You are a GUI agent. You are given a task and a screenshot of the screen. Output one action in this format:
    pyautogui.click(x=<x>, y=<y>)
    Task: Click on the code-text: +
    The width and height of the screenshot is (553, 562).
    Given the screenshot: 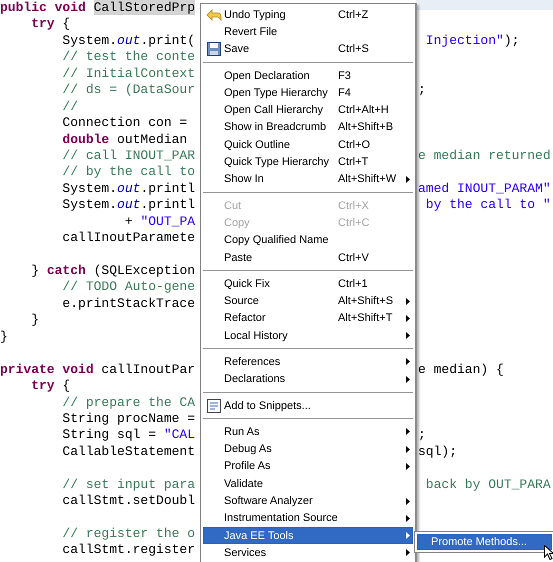 What is the action you would take?
    pyautogui.click(x=129, y=221)
    